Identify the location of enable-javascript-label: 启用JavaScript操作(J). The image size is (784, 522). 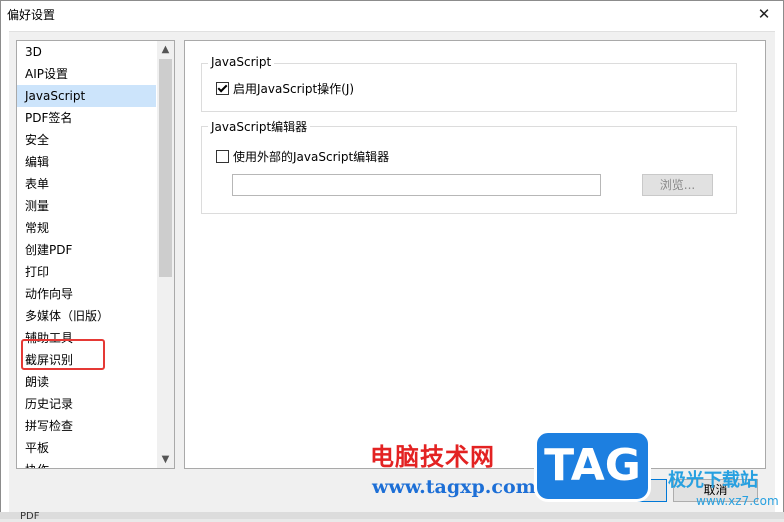
(294, 89).